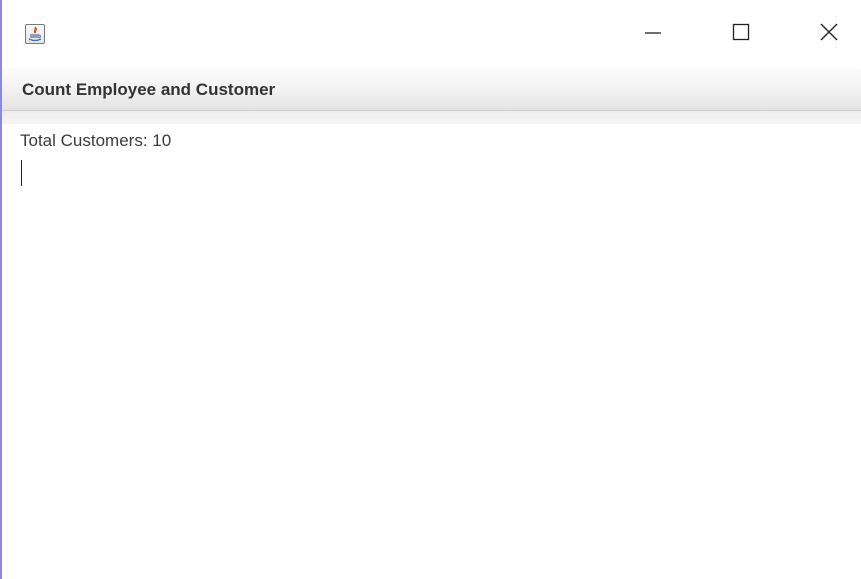 This screenshot has height=579, width=861. What do you see at coordinates (148, 90) in the screenshot?
I see `menu-title: Count Employee and Customer` at bounding box center [148, 90].